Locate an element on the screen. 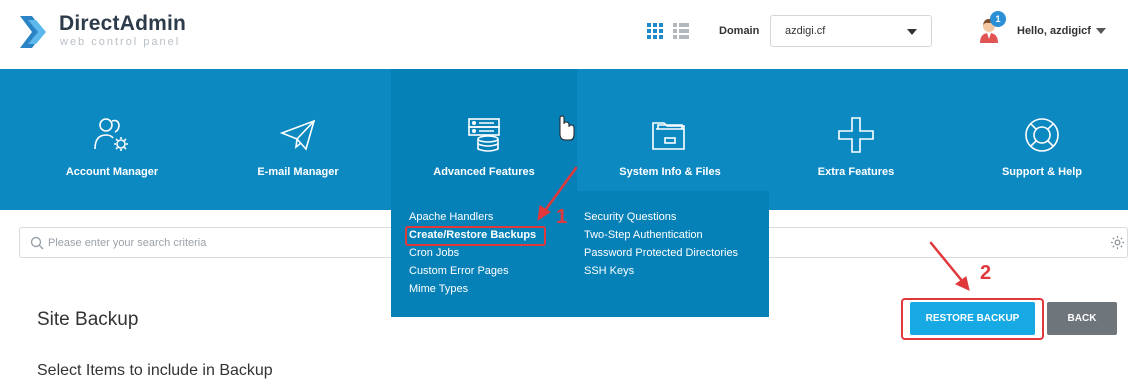 The width and height of the screenshot is (1128, 388). nav-email-manager: E-mail Manager is located at coordinates (298, 139).